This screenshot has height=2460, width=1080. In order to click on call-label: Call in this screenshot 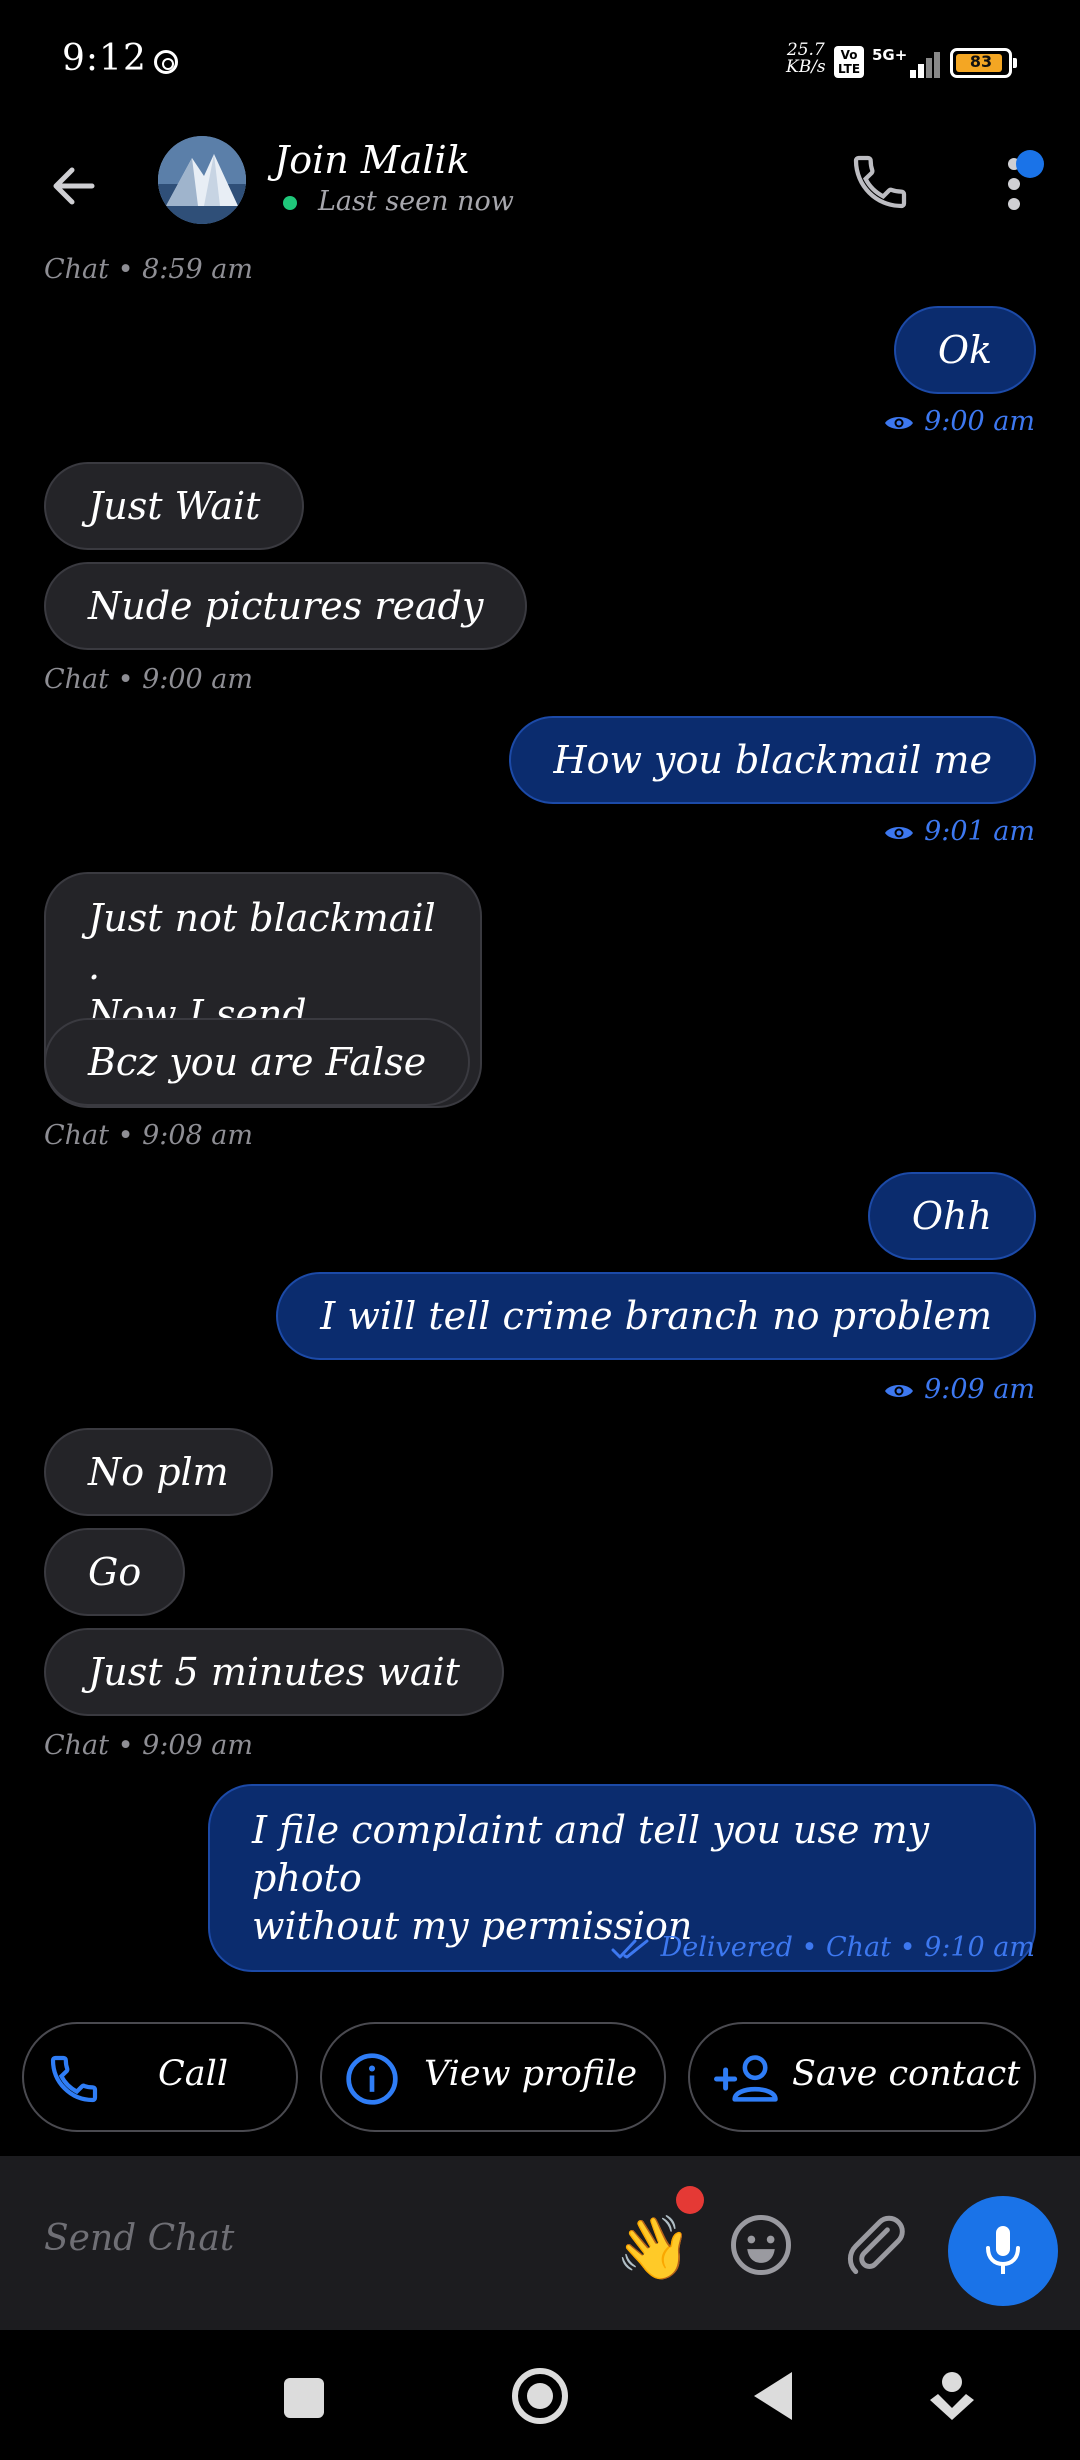, I will do `click(193, 2074)`.